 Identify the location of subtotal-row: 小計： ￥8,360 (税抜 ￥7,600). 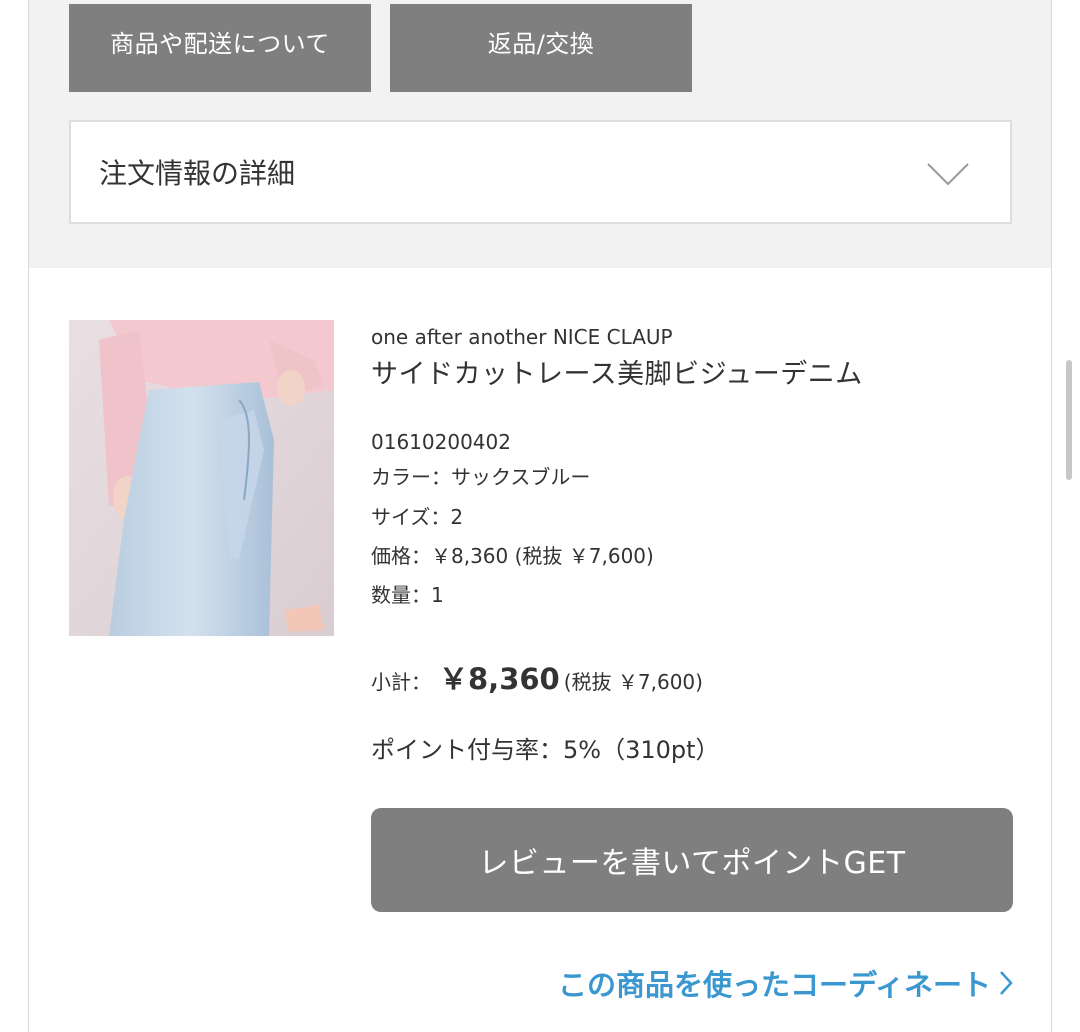
(537, 677).